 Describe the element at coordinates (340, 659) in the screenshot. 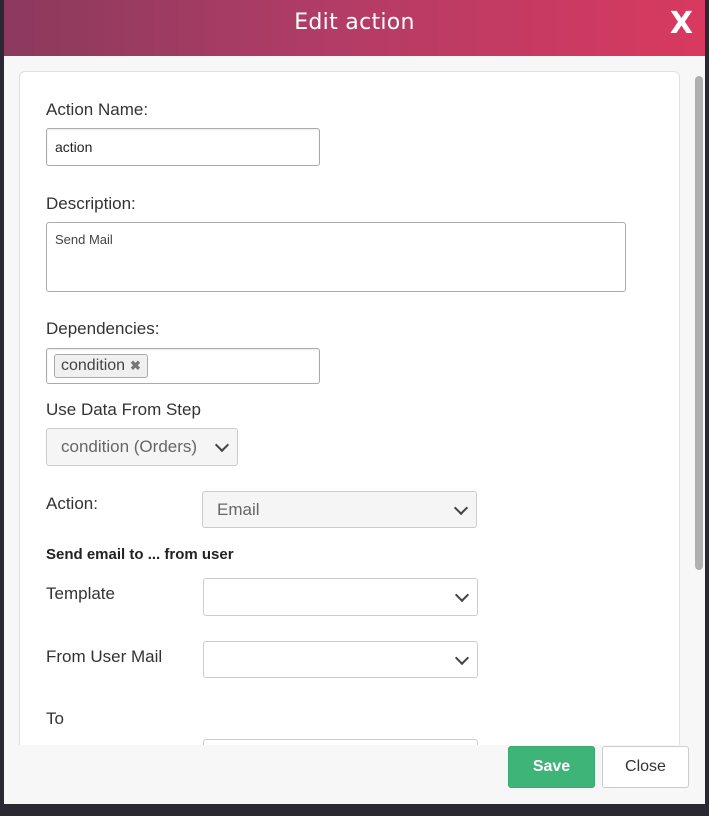

I see `from-user-mail-select` at that location.